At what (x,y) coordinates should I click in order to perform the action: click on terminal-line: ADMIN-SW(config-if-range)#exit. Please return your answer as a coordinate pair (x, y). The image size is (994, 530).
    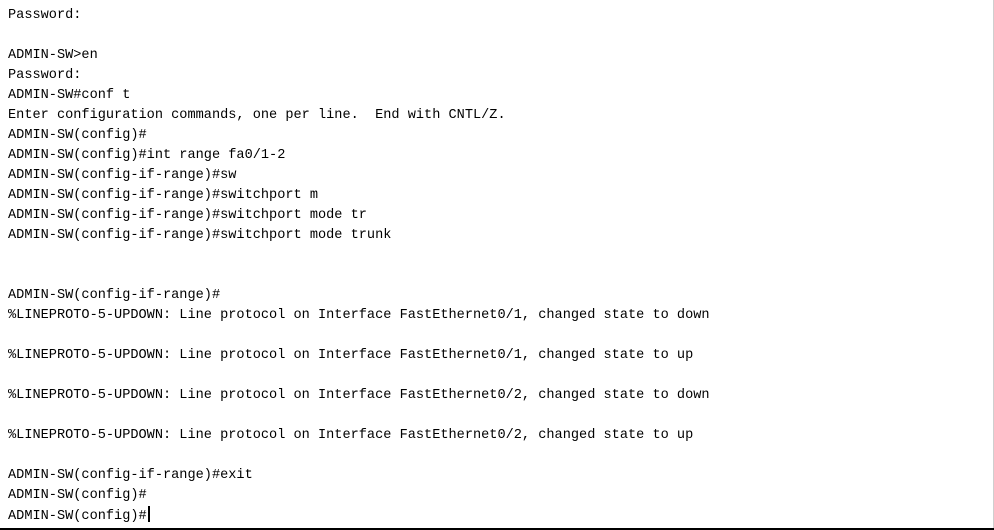
    Looking at the image, I should click on (130, 475).